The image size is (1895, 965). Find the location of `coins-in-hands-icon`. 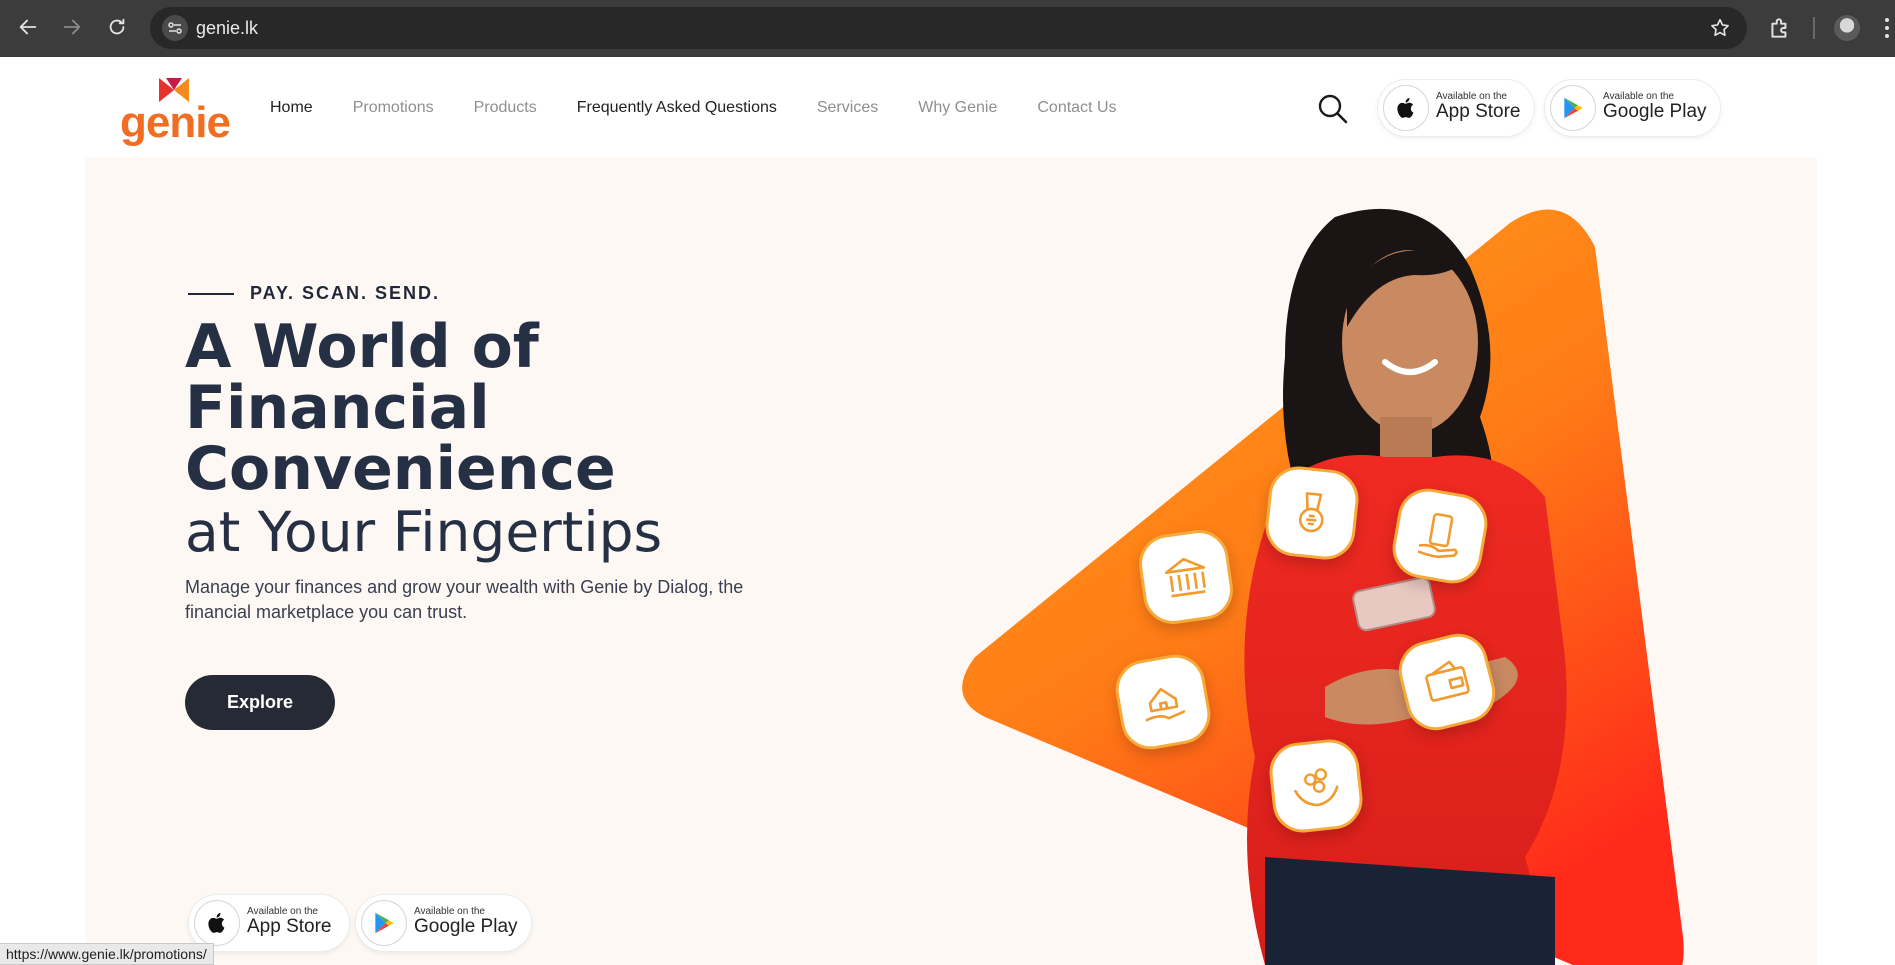

coins-in-hands-icon is located at coordinates (1316, 787).